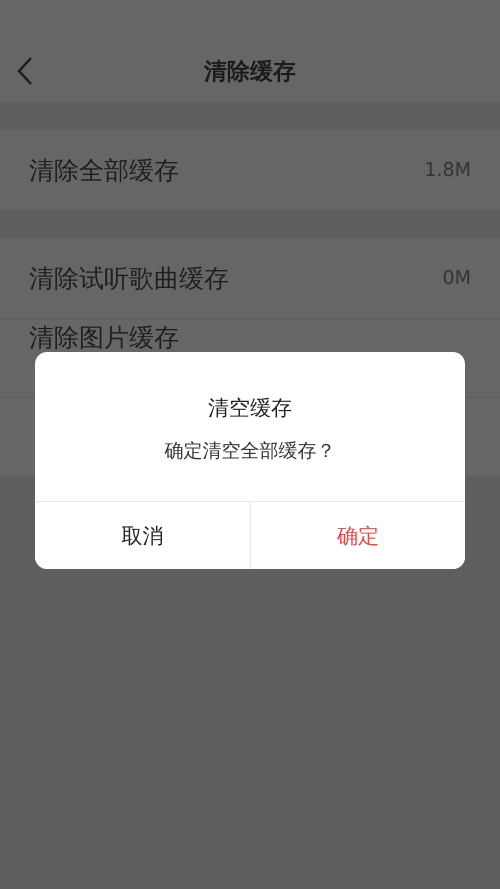 This screenshot has width=500, height=889. What do you see at coordinates (104, 337) in the screenshot?
I see `row-label: 清除图片缓存` at bounding box center [104, 337].